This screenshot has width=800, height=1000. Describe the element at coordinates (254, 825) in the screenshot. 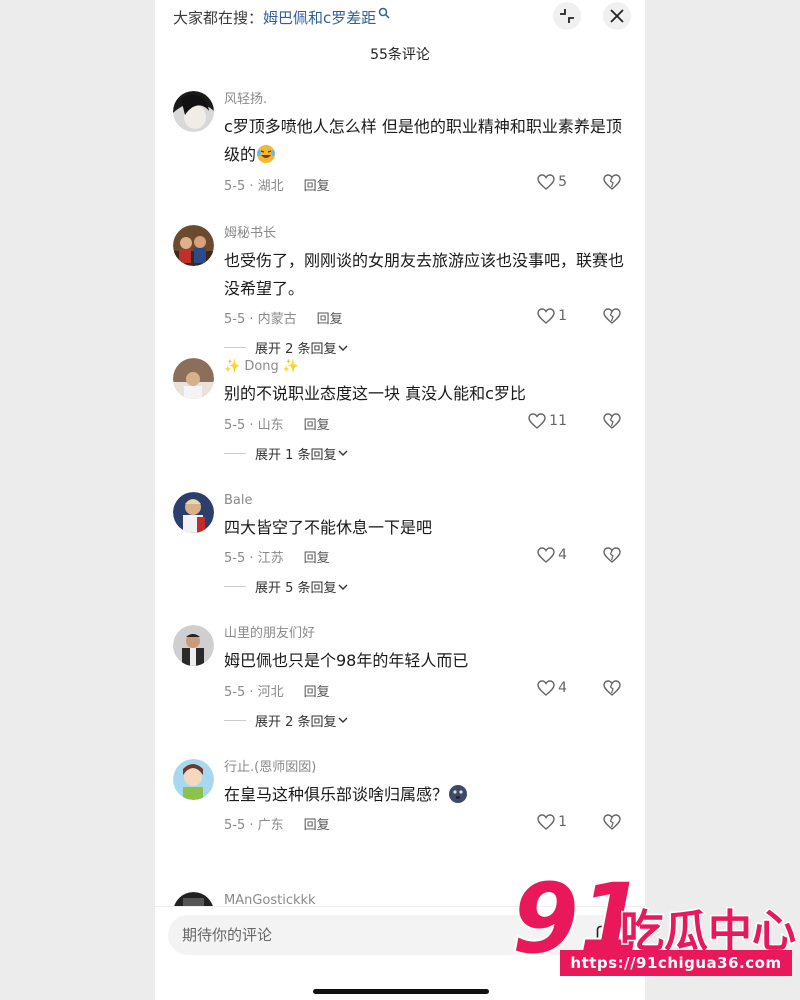

I see `comment-date-location: 5-5 · 广东` at that location.